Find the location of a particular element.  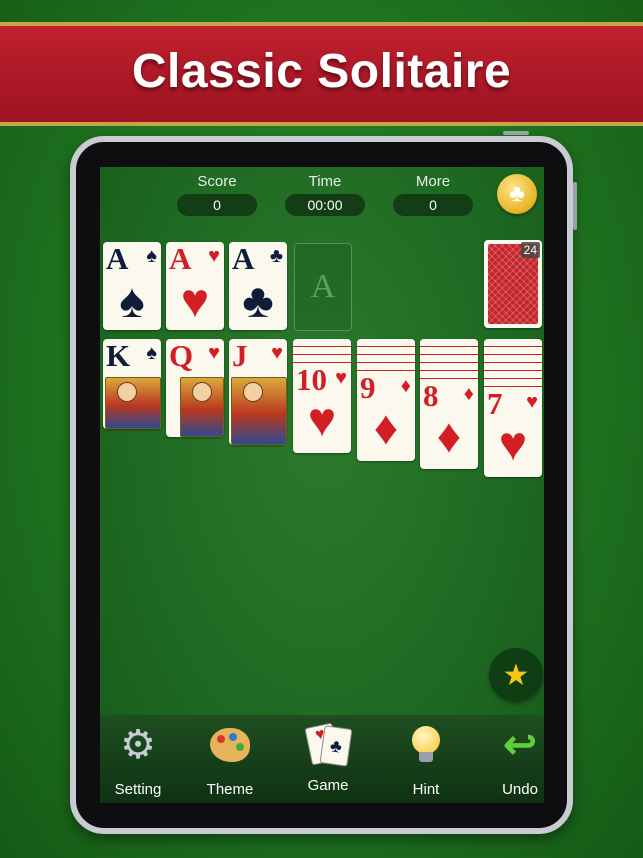

foundation-spades: A ♠ ♠ is located at coordinates (132, 286).